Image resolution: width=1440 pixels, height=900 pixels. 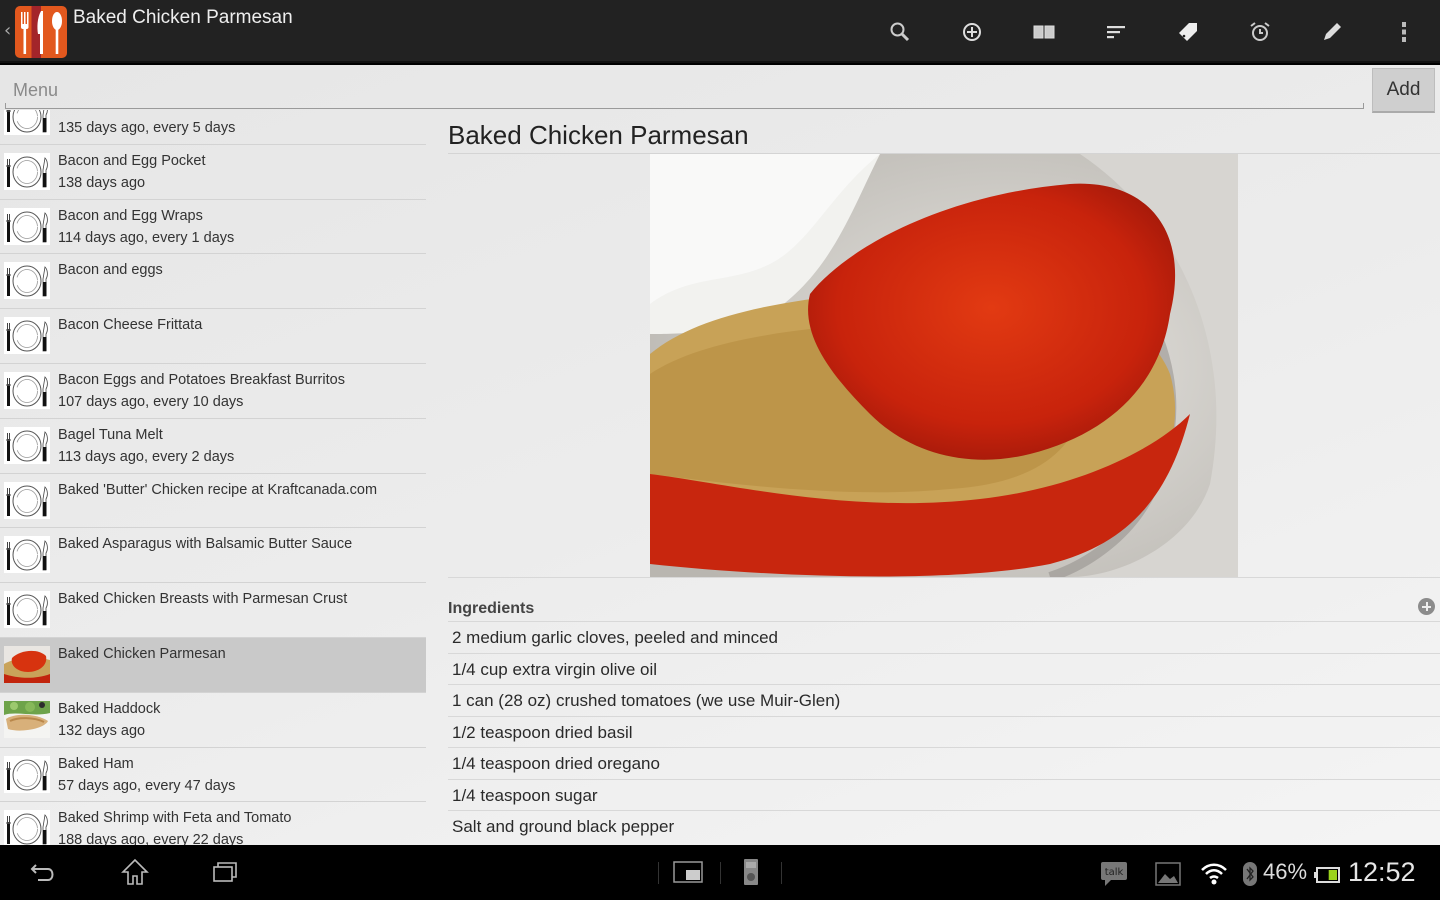 What do you see at coordinates (42, 872) in the screenshot?
I see `back-icon` at bounding box center [42, 872].